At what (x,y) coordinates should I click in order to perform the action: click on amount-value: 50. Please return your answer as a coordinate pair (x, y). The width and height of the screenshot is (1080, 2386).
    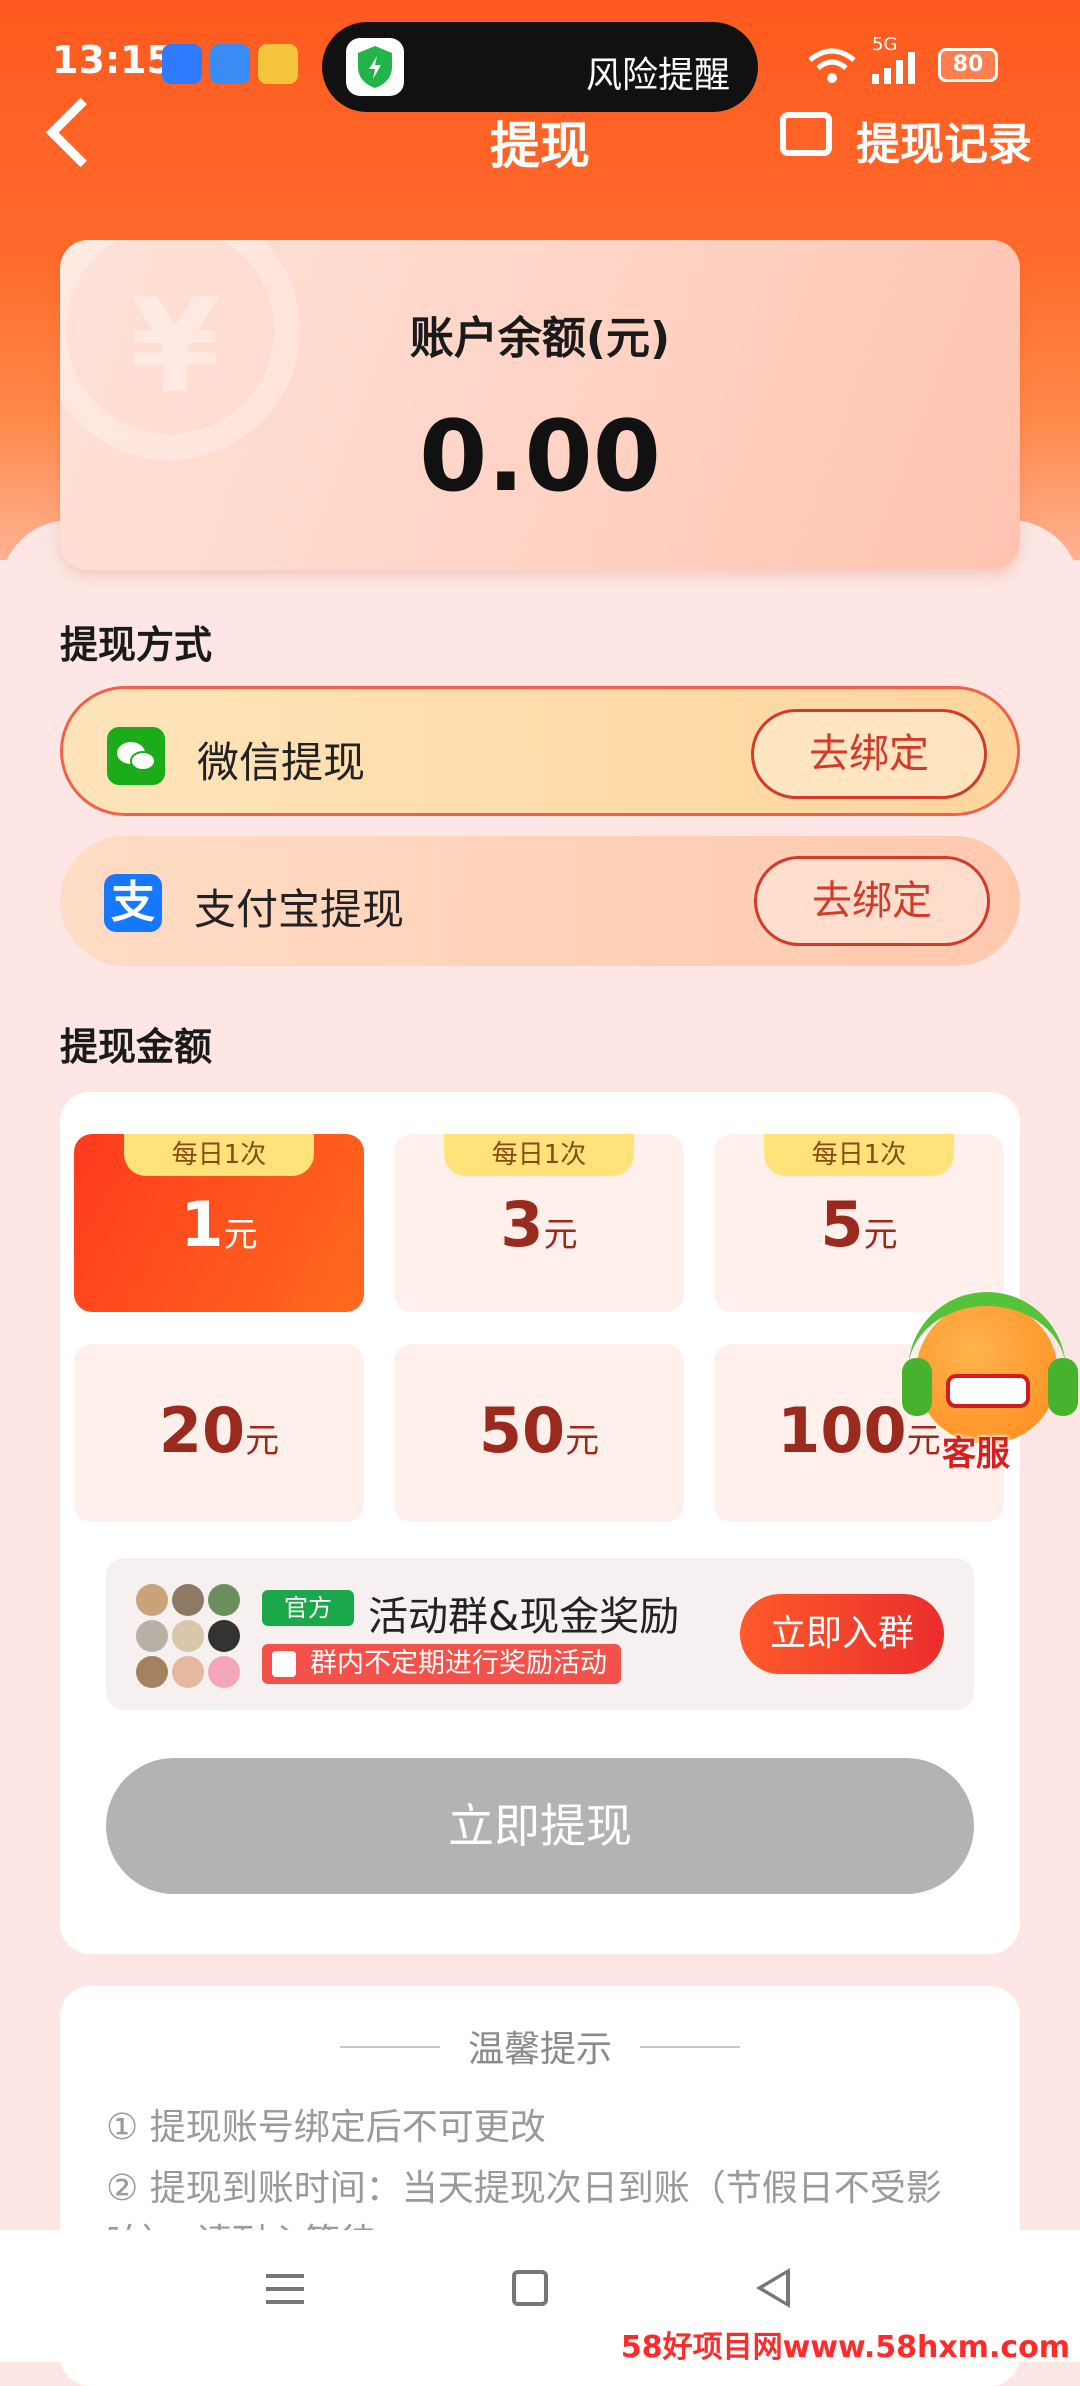
    Looking at the image, I should click on (522, 1430).